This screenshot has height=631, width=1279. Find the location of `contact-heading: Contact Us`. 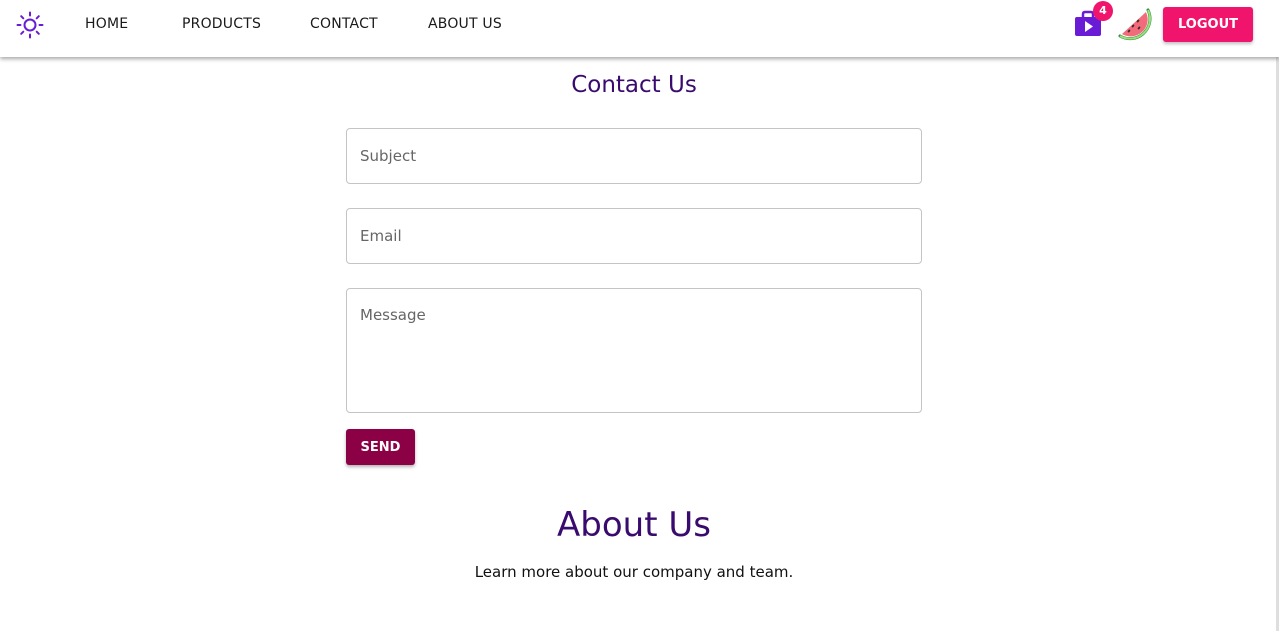

contact-heading: Contact Us is located at coordinates (634, 85).